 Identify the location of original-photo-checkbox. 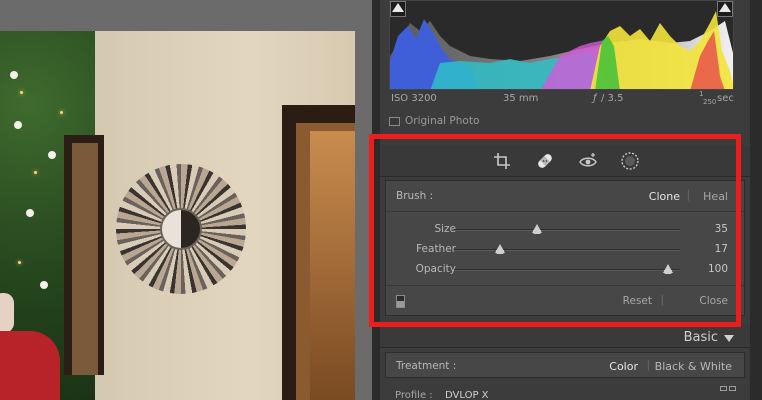
(394, 121).